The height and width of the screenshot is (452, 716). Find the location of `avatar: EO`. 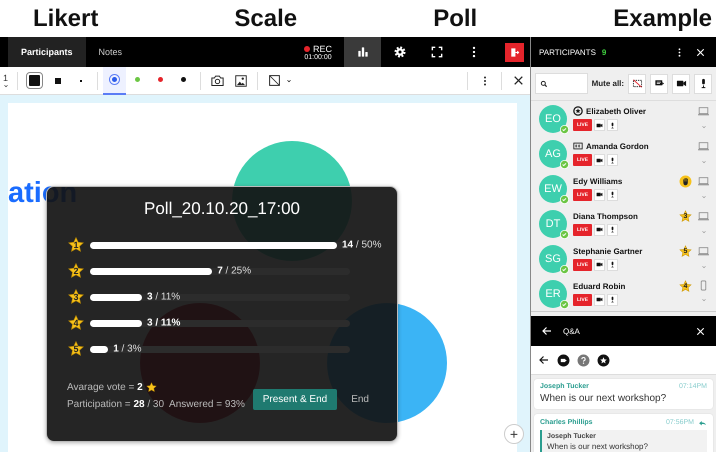

avatar: EO is located at coordinates (553, 118).